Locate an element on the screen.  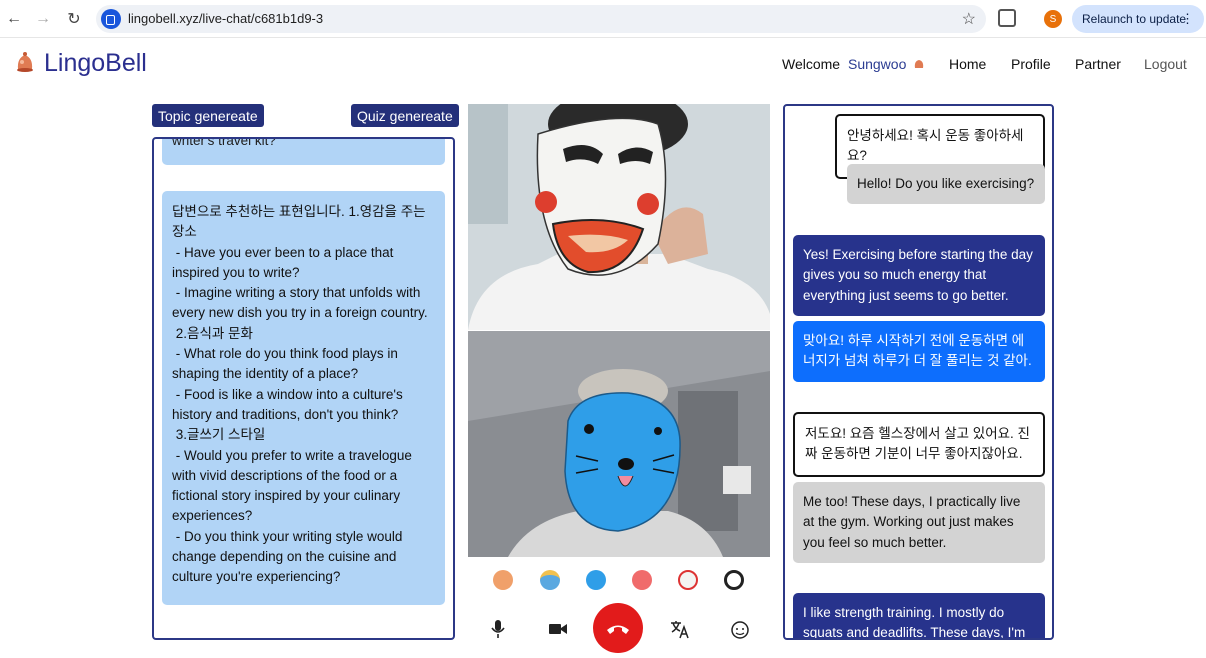
nav-partner: Partner is located at coordinates (1098, 64).